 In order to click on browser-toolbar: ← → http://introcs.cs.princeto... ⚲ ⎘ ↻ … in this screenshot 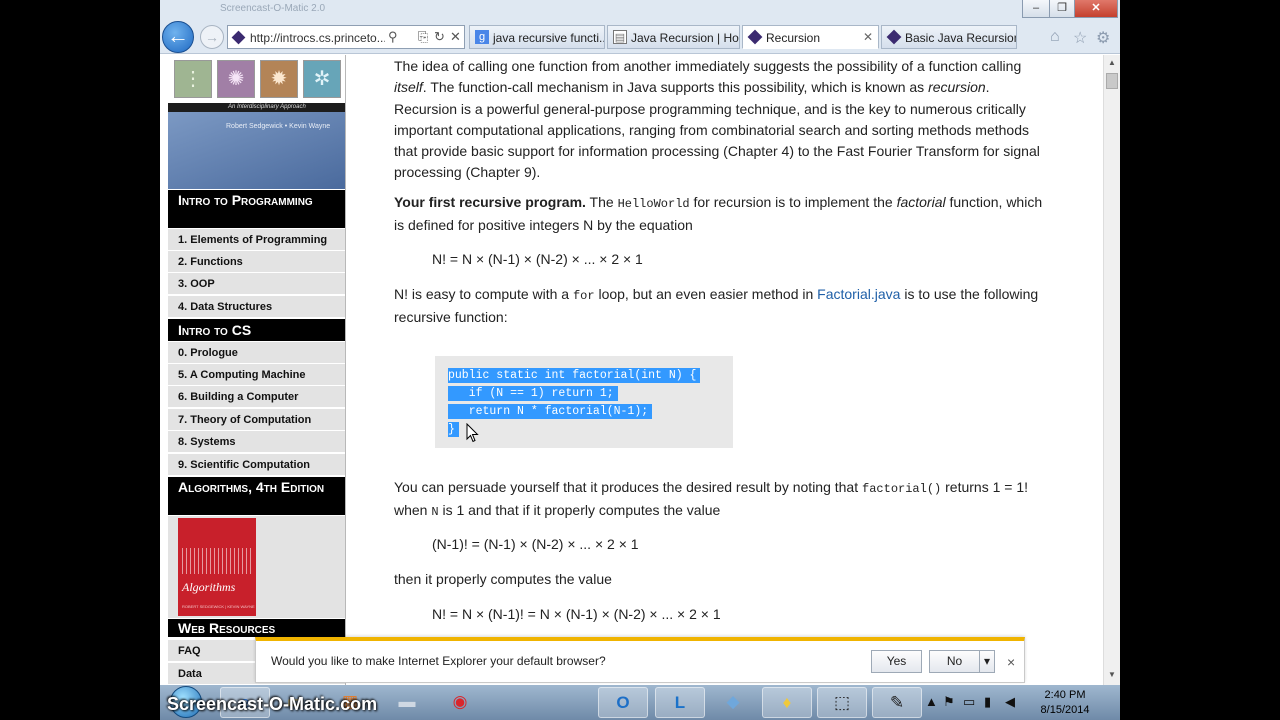, I will do `click(640, 37)`.